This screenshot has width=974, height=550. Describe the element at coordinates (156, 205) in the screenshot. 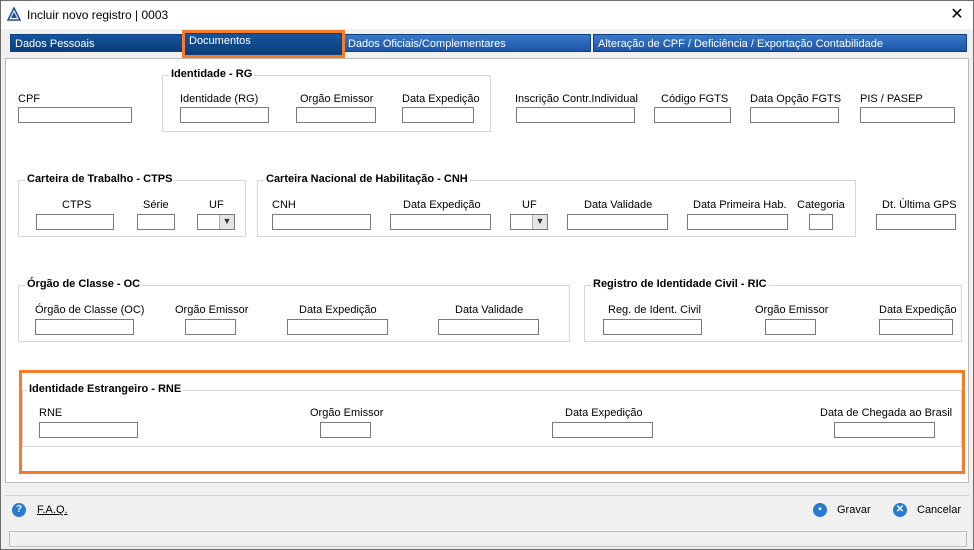

I see `serie-label: Série` at that location.